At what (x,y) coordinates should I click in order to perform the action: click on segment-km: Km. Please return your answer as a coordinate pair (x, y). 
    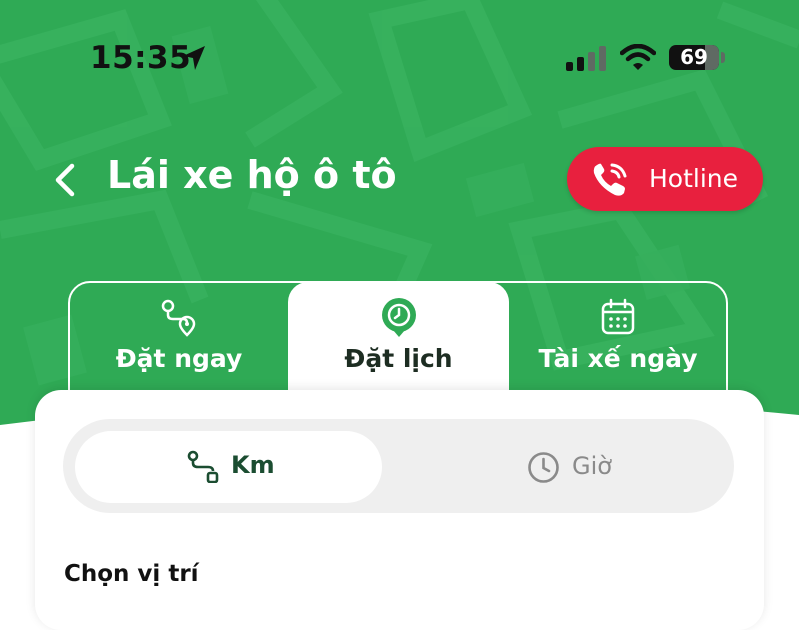
    Looking at the image, I should click on (228, 467).